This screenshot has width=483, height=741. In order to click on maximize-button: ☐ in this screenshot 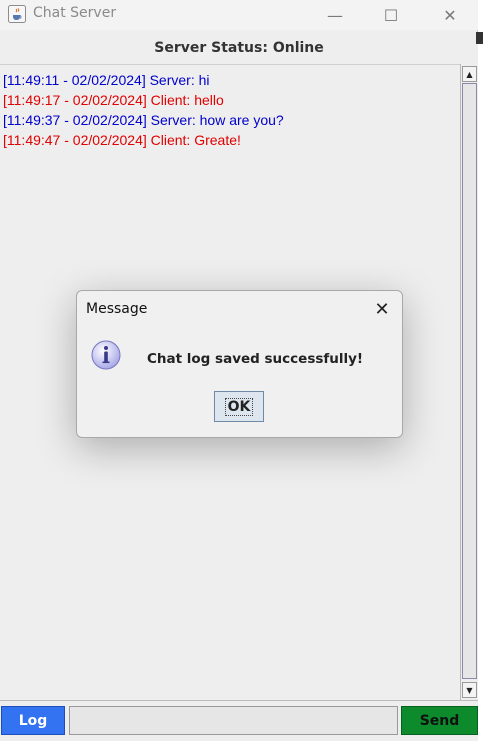, I will do `click(391, 15)`.